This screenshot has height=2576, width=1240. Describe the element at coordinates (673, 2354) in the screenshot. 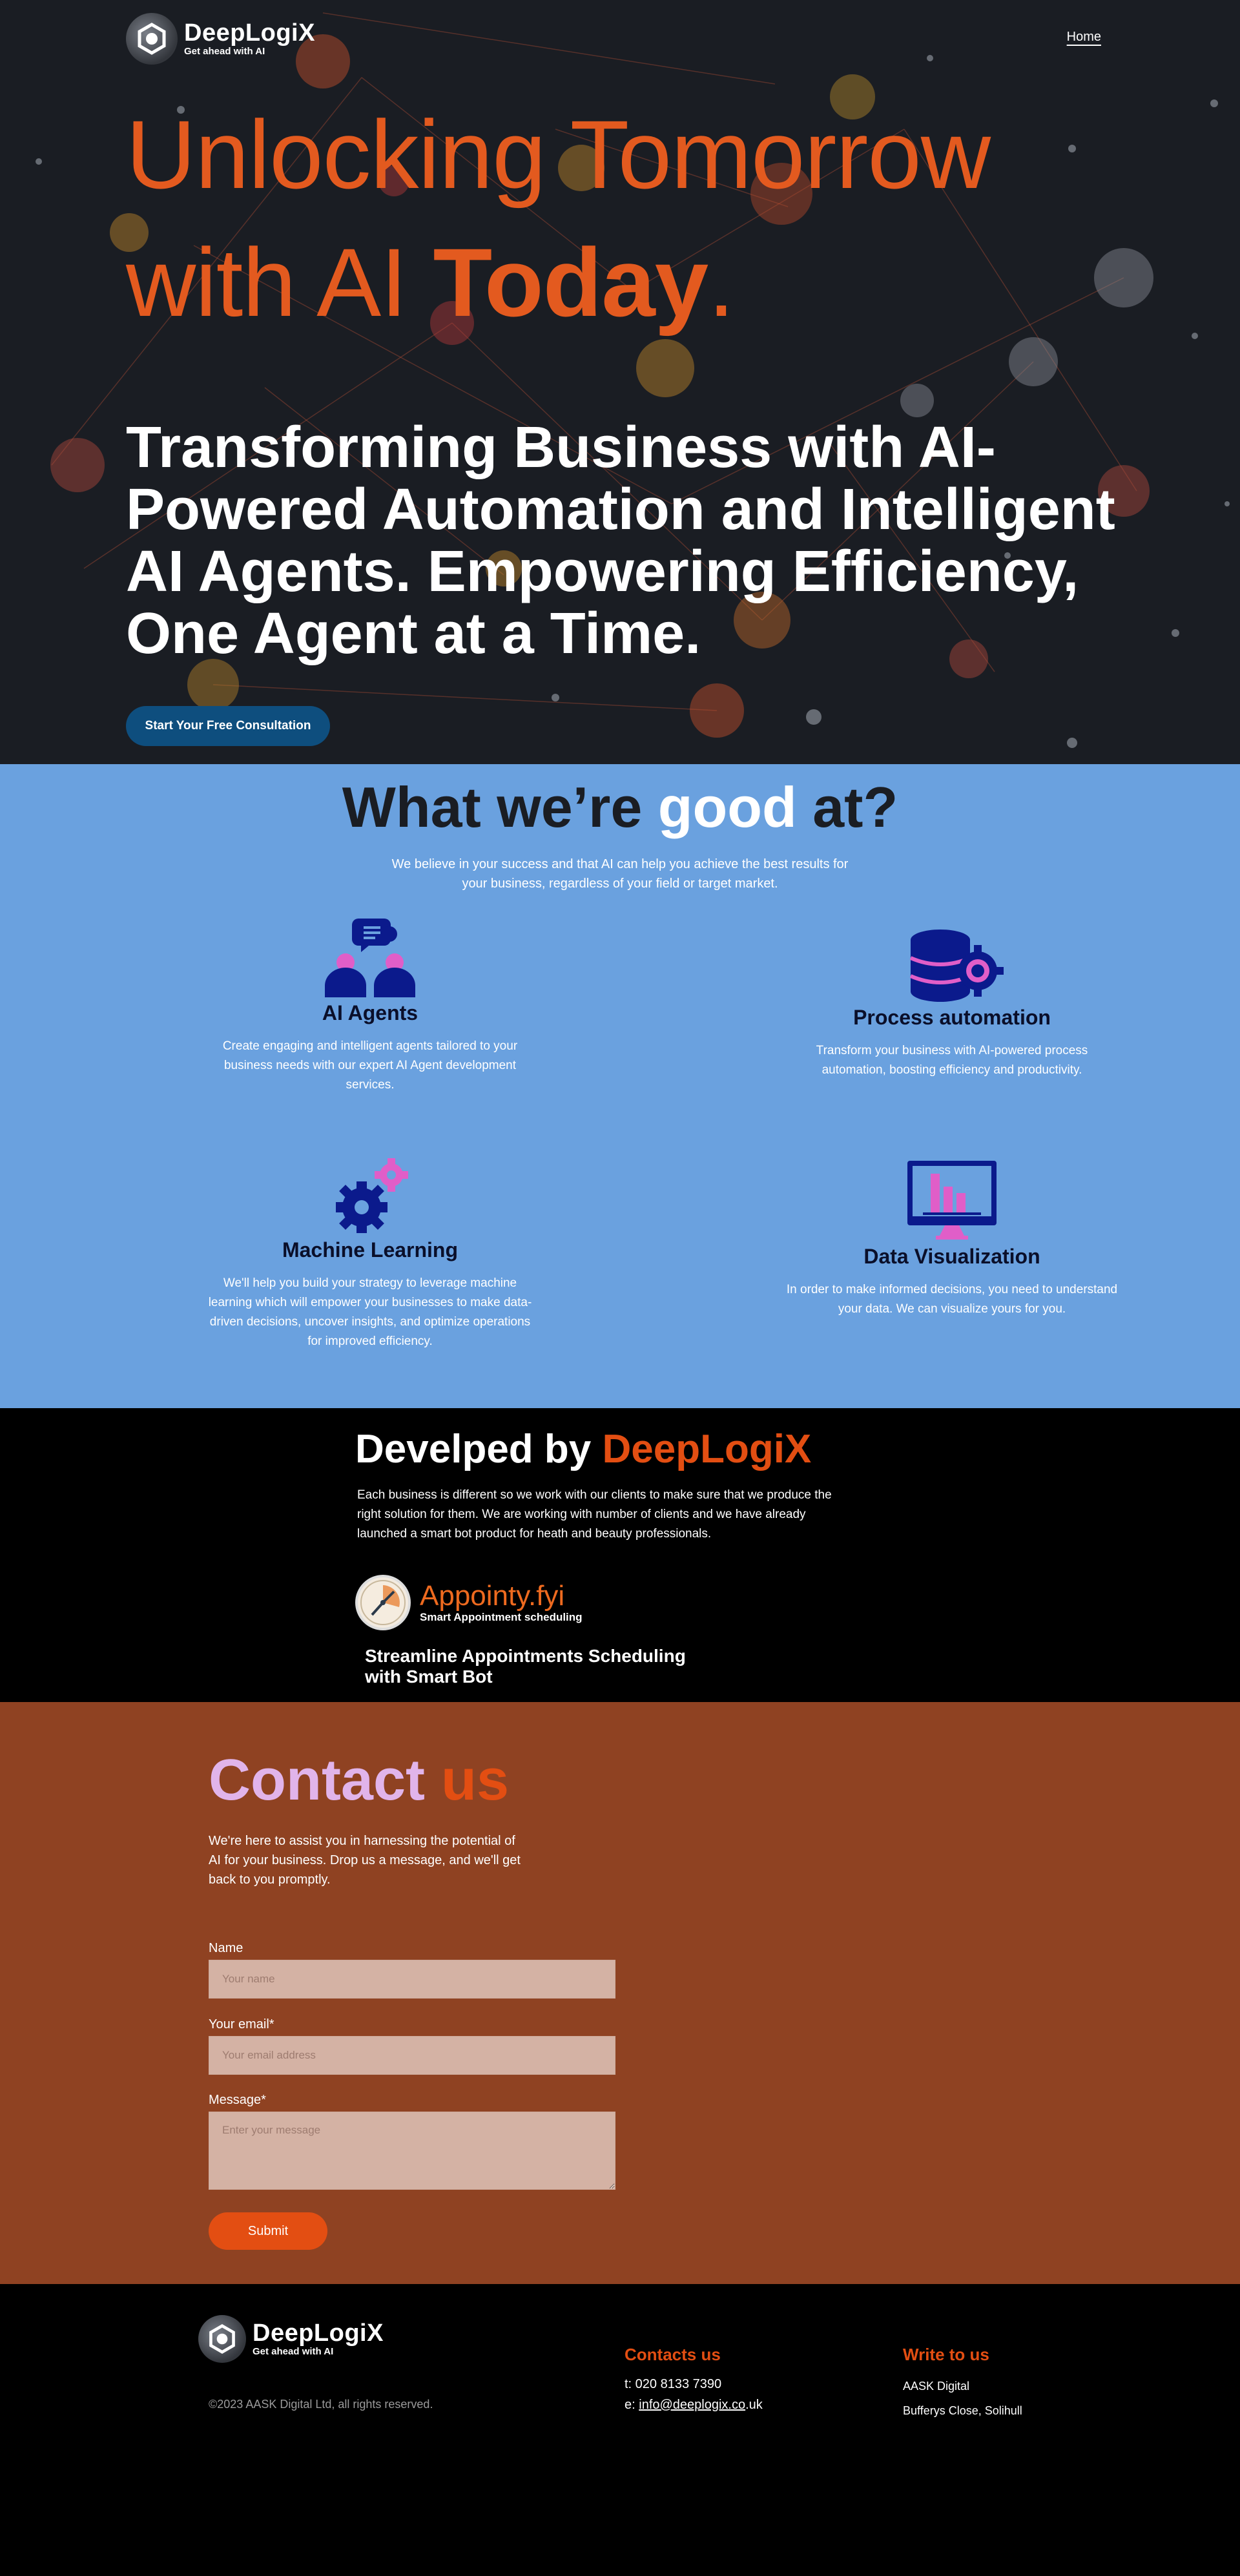

I see `footer-contacts-heading: Contacts us` at that location.